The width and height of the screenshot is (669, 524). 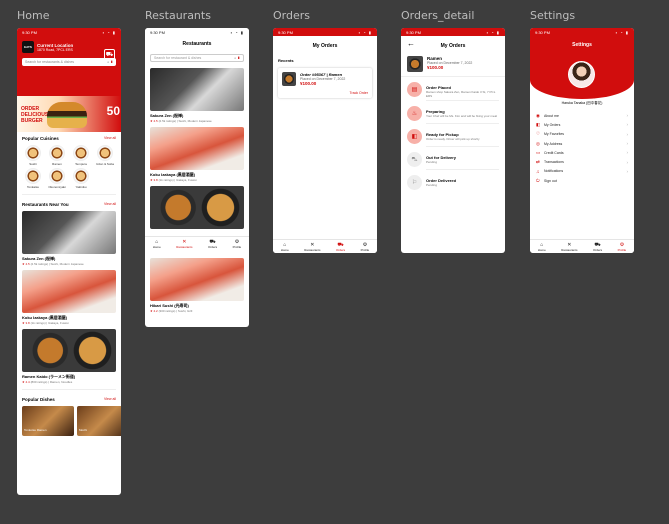 I want to click on cuisine-label: Ramen, so click(x=57, y=164).